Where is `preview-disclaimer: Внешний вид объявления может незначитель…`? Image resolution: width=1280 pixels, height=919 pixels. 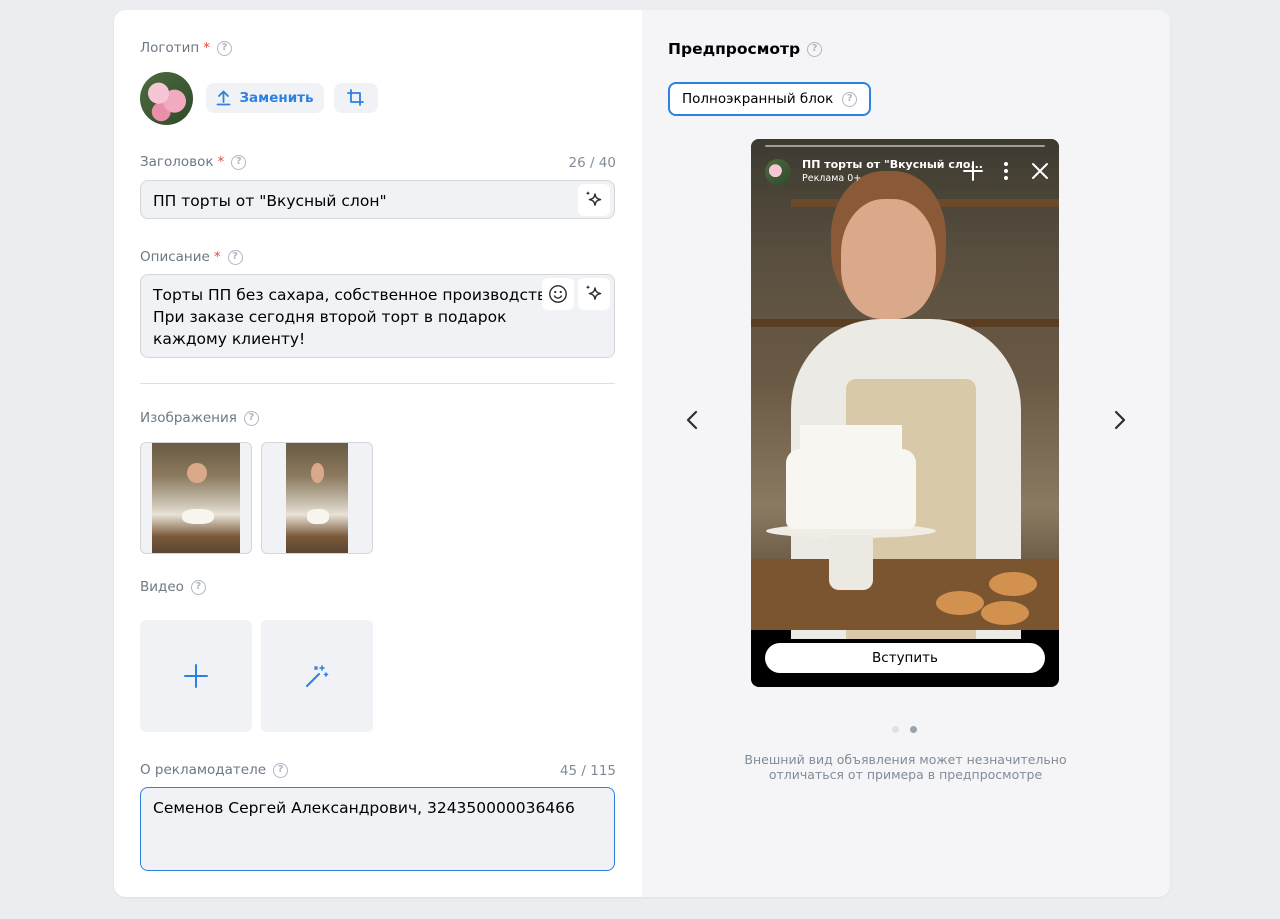 preview-disclaimer: Внешний вид объявления может незначитель… is located at coordinates (905, 767).